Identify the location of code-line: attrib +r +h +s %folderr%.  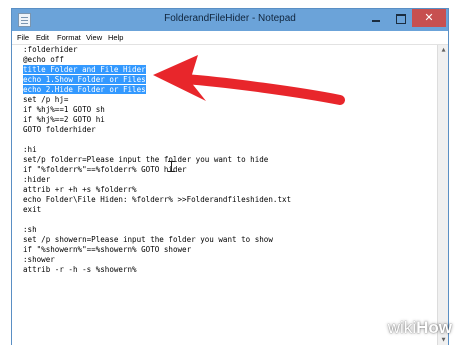
(223, 190).